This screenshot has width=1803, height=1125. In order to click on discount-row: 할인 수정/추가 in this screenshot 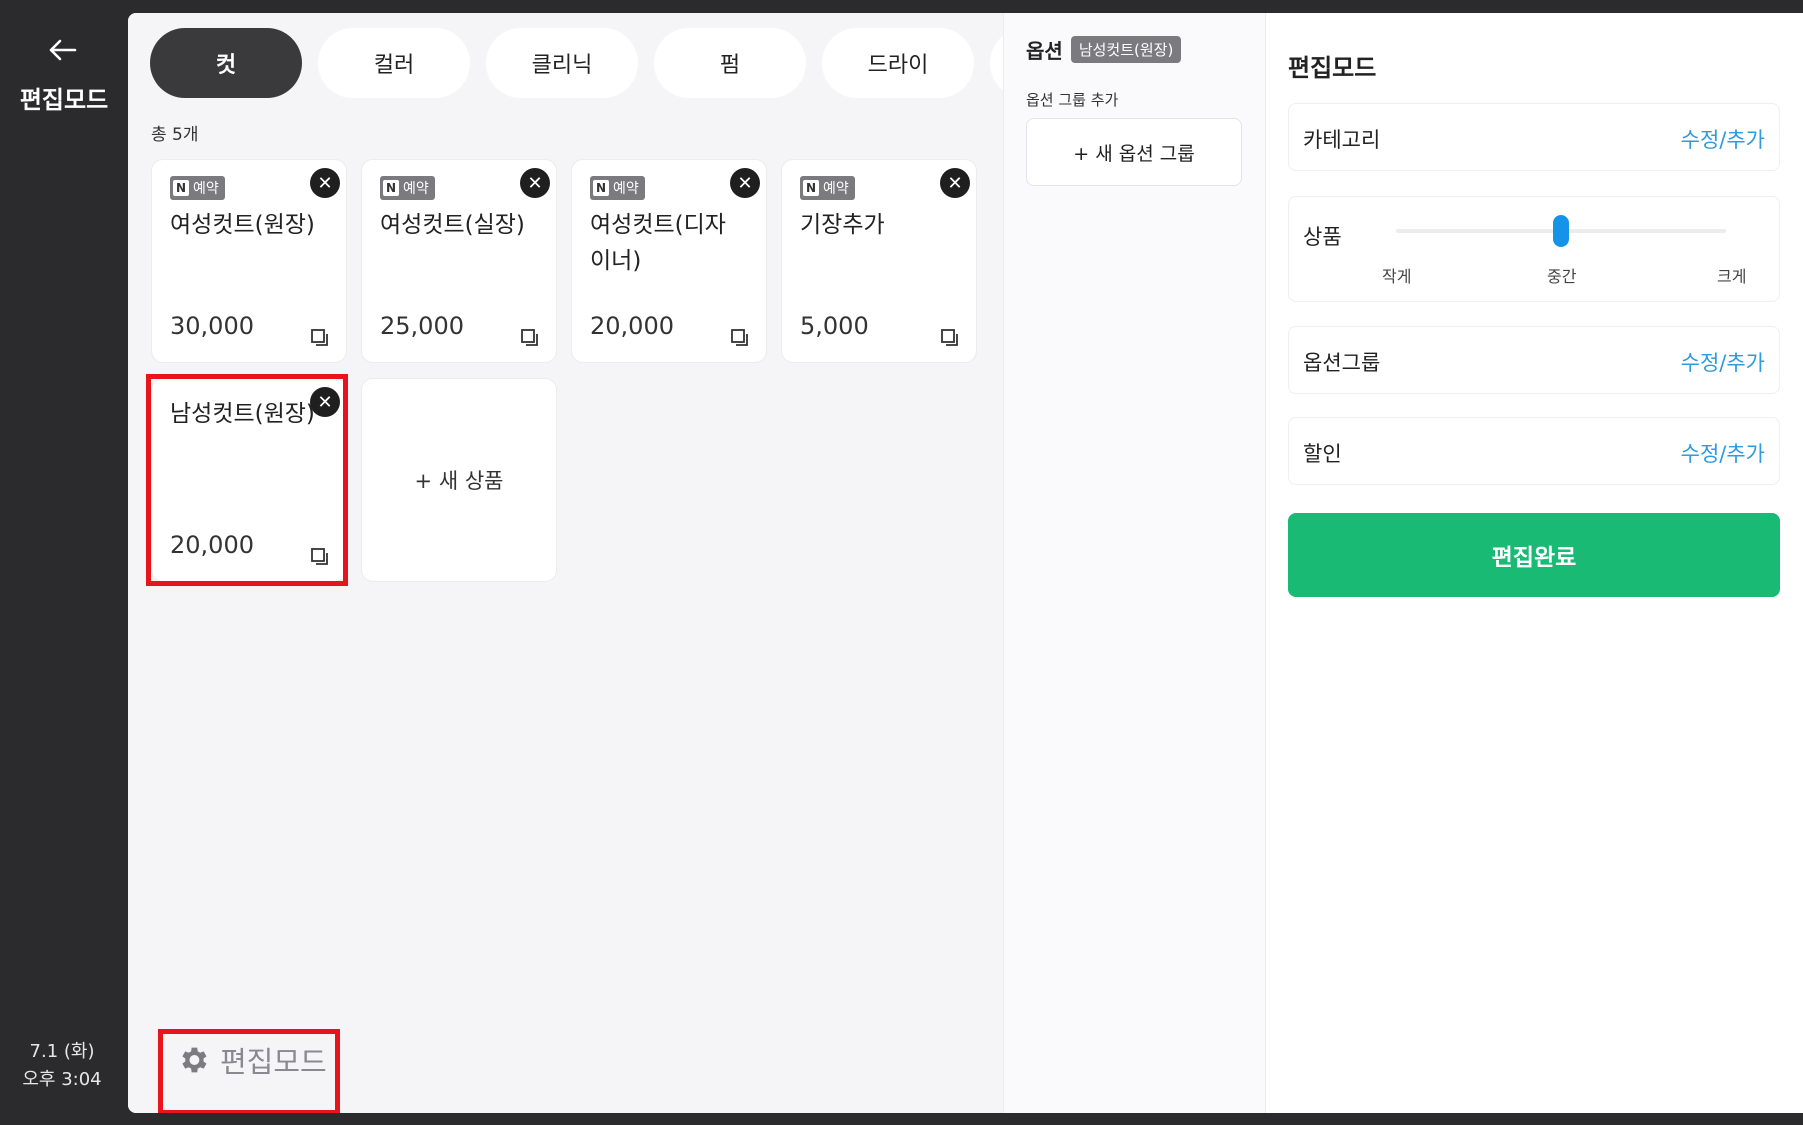, I will do `click(1534, 451)`.